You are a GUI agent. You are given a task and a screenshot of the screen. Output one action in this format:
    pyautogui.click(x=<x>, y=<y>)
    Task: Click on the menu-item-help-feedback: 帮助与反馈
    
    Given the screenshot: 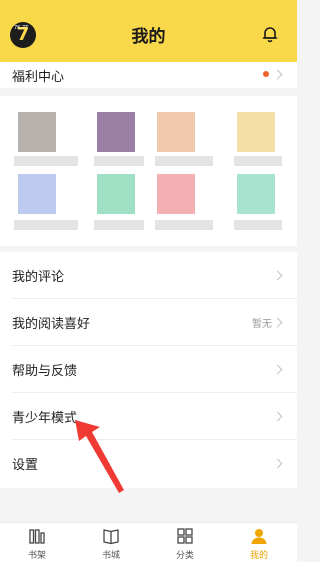 What is the action you would take?
    pyautogui.click(x=148, y=369)
    